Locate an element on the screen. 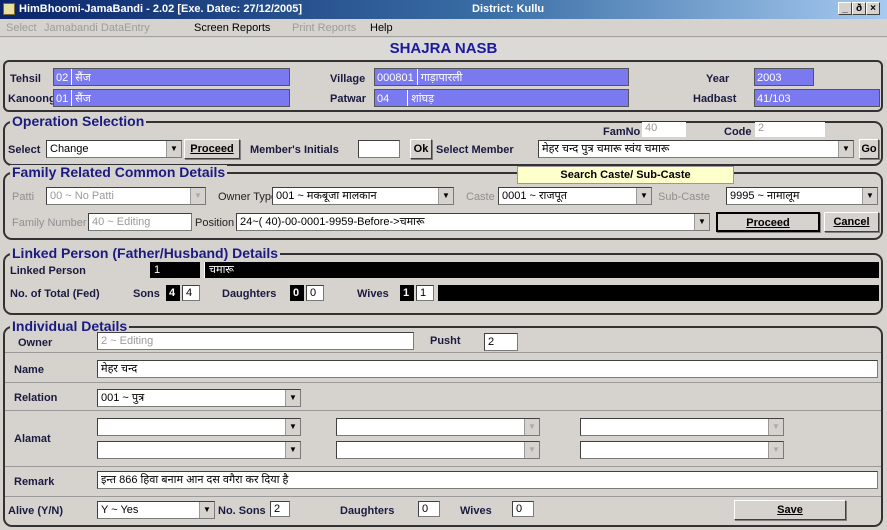 This screenshot has width=887, height=530. linked-wives-black: 1 is located at coordinates (407, 293).